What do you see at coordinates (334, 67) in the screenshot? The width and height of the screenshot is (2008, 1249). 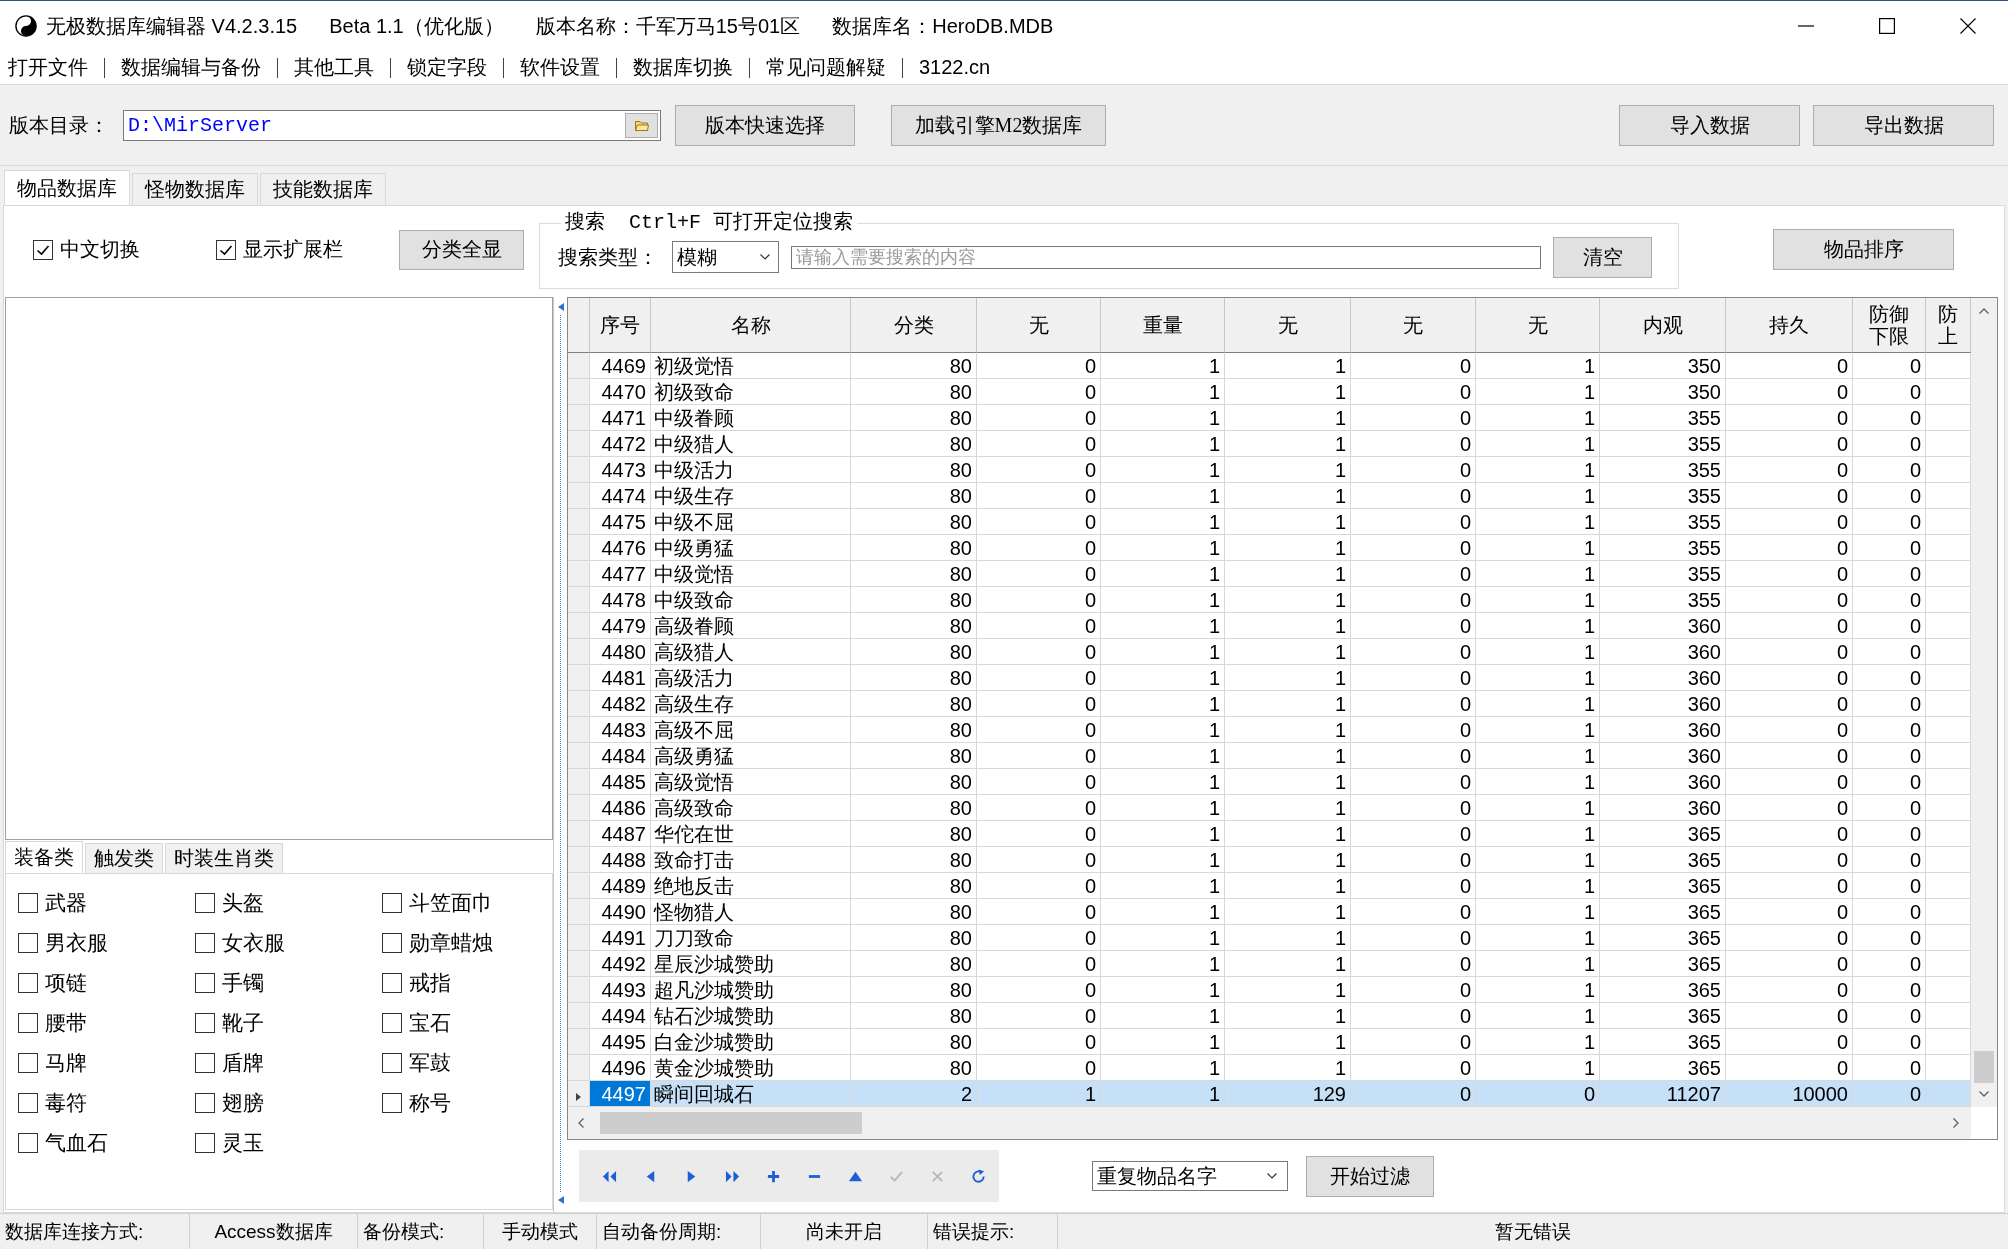 I see `menu-item: 其他工具` at bounding box center [334, 67].